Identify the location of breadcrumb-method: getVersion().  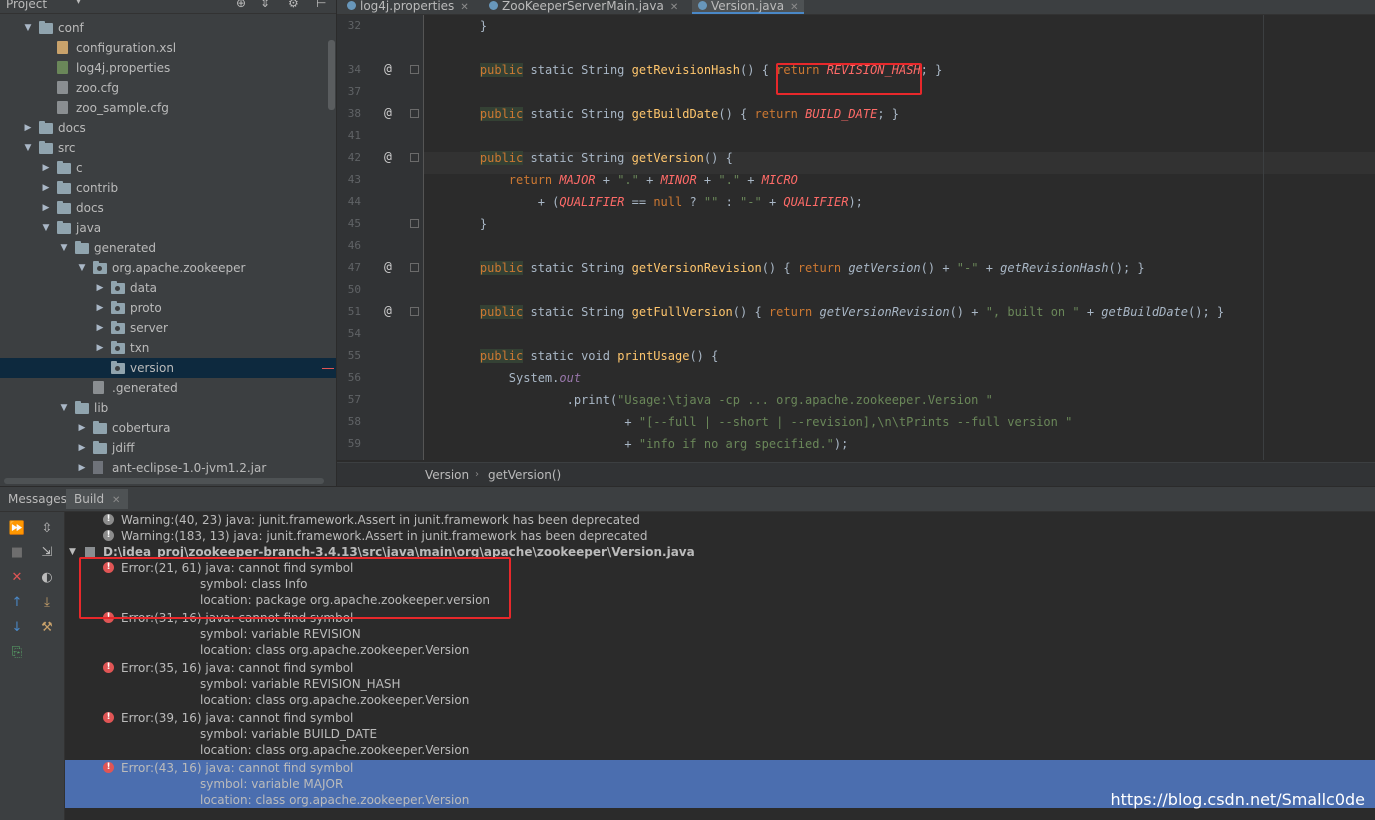
(524, 474).